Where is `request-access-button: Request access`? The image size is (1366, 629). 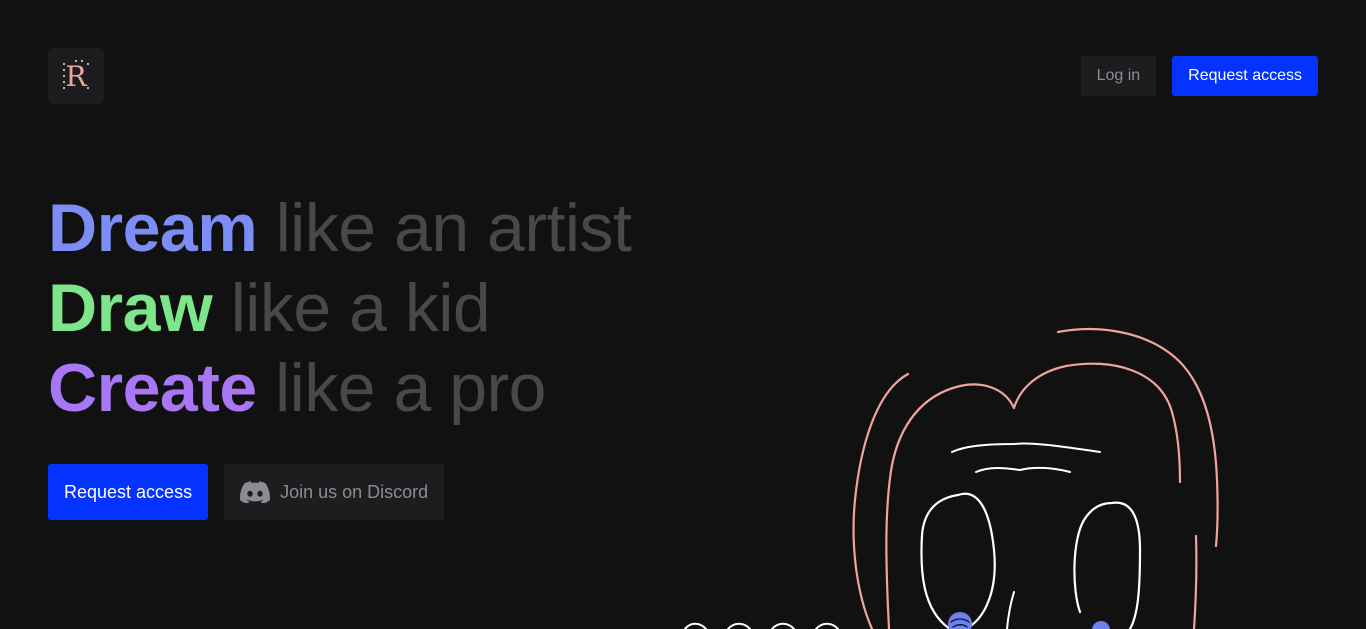
request-access-button: Request access is located at coordinates (128, 492).